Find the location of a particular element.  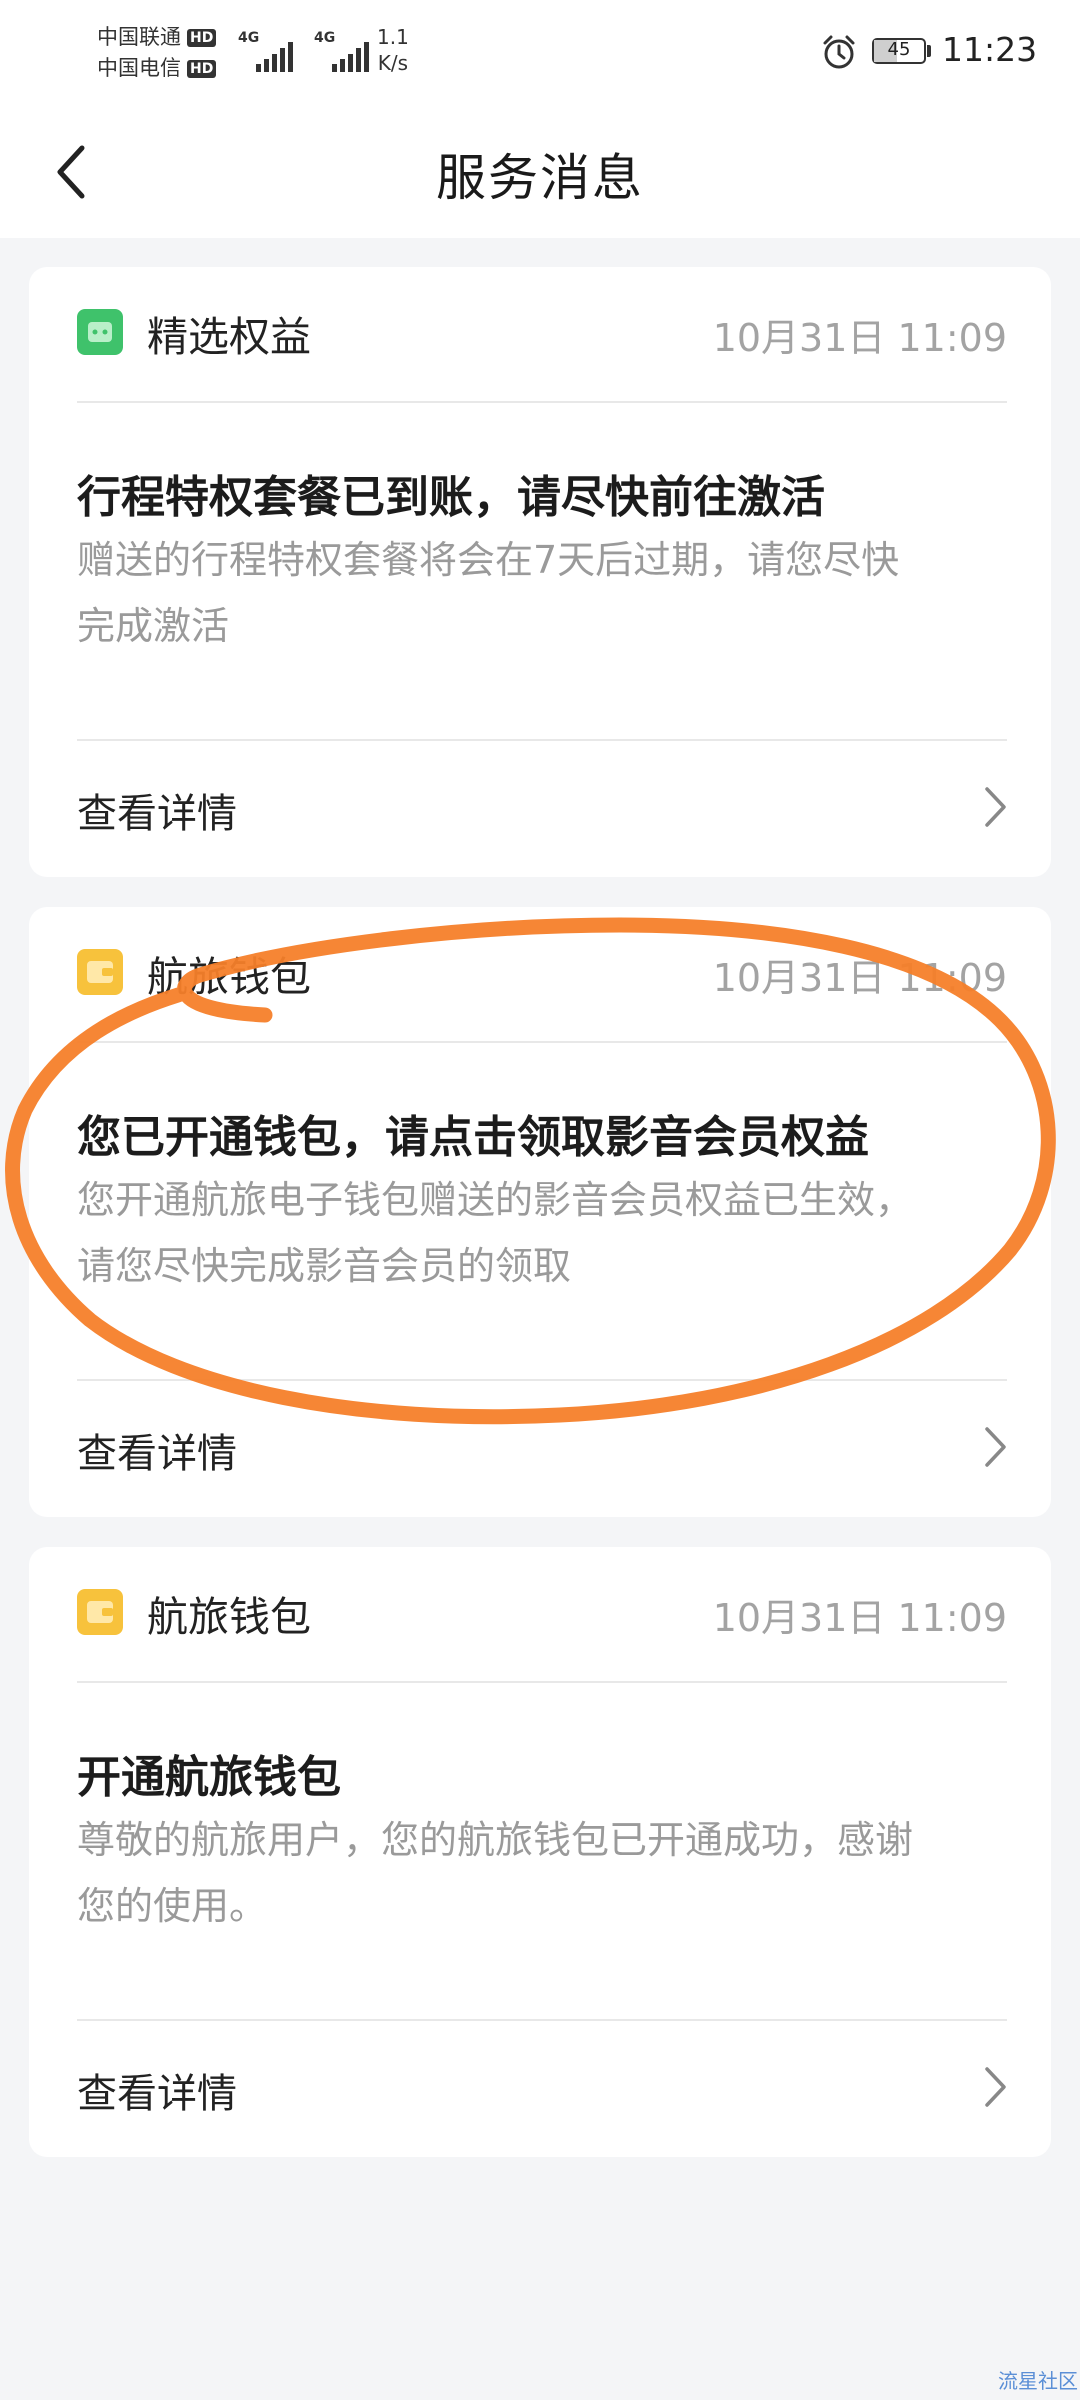

app-header: 服务消息 is located at coordinates (540, 174).